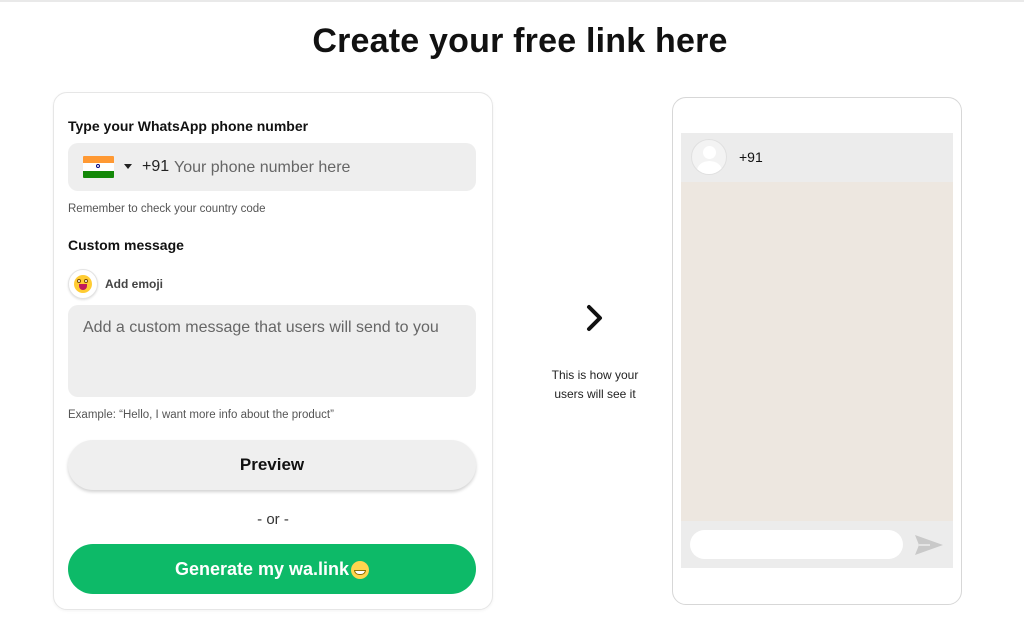 Image resolution: width=1024 pixels, height=633 pixels. What do you see at coordinates (98, 167) in the screenshot?
I see `india-flag-icon` at bounding box center [98, 167].